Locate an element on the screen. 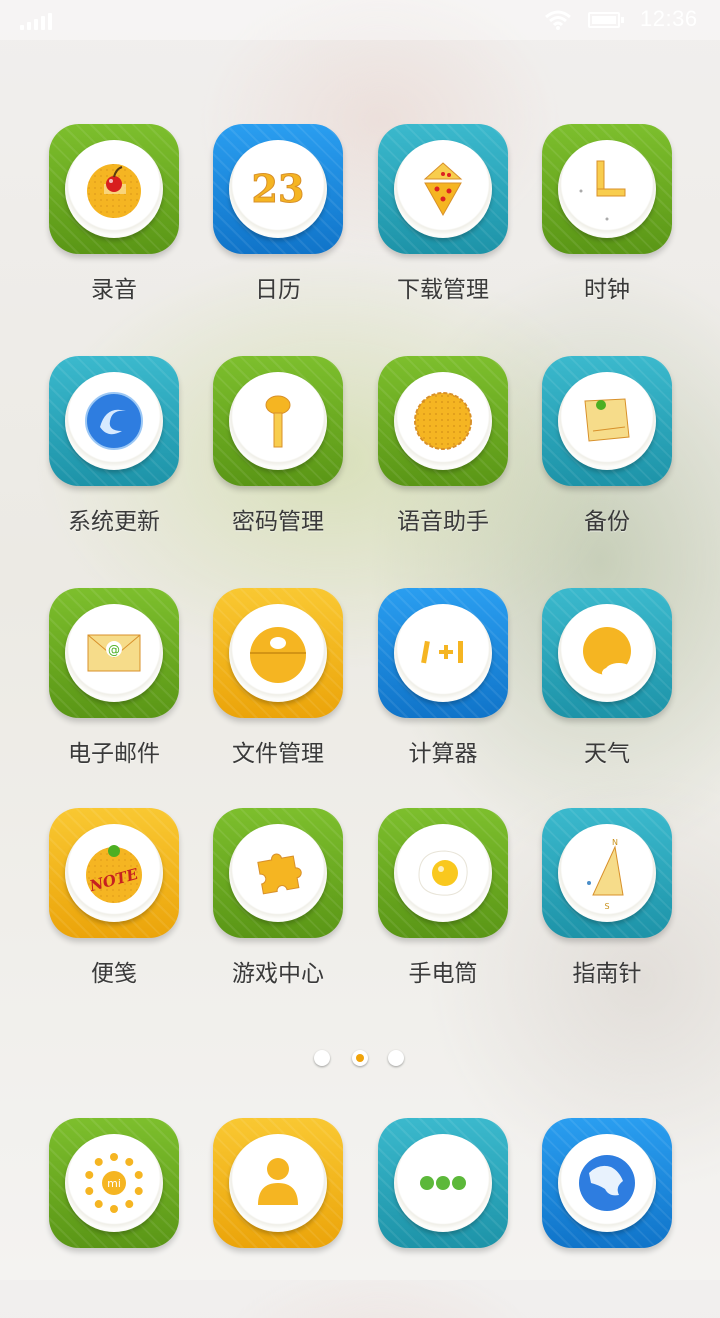  note-cookie-icon: NOTE is located at coordinates (114, 873).